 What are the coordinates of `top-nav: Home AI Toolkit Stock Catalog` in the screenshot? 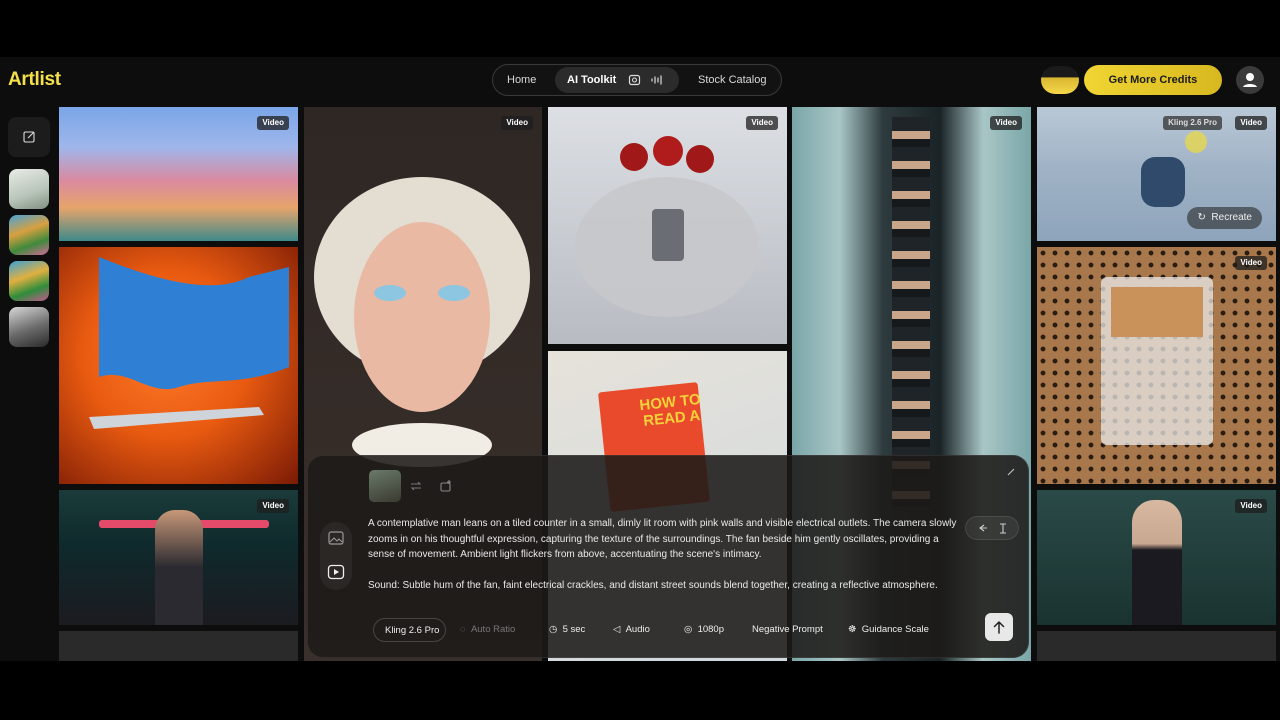 It's located at (637, 80).